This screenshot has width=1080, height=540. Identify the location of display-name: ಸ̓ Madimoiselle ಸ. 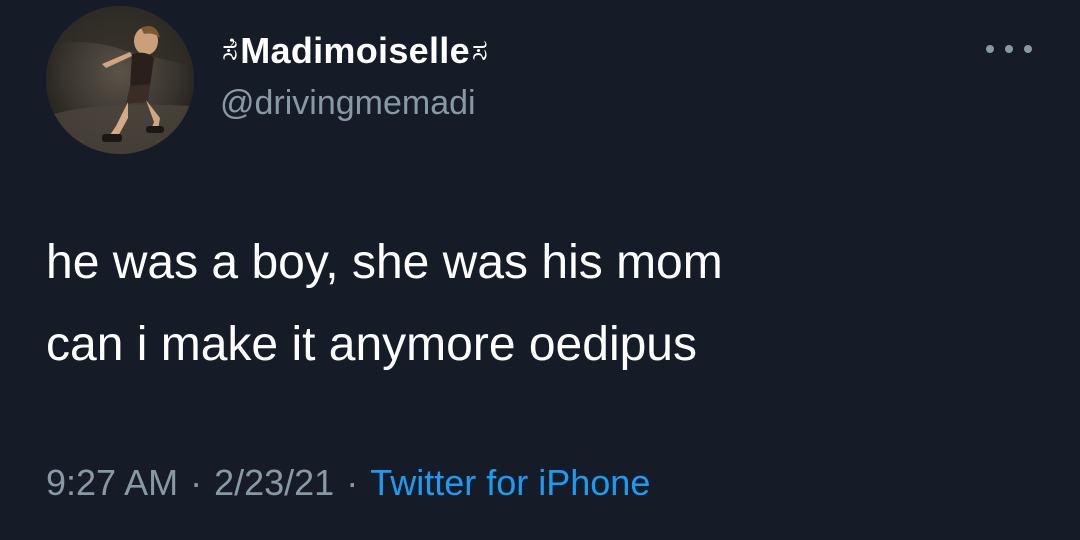
(355, 51).